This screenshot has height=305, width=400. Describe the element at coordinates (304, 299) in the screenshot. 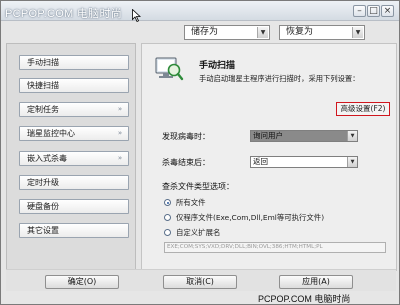

I see `watermark-text: PCPOP.COM 电脑时尚` at that location.